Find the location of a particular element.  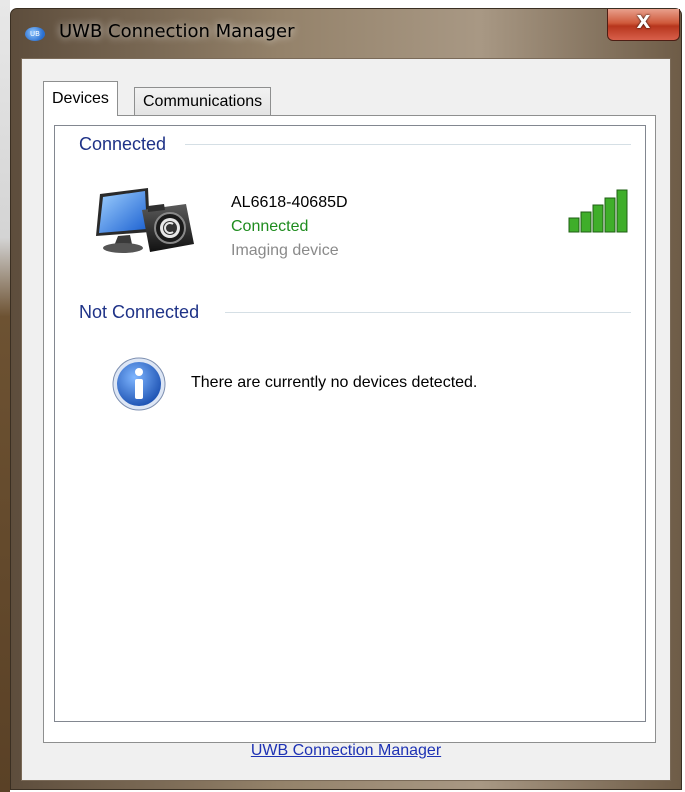

title-bar: UB UWB Connection Manager X is located at coordinates (346, 34).